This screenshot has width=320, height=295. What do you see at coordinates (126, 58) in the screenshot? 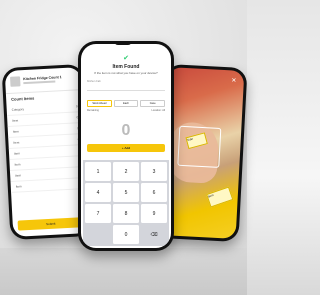
I see `checkmark-icon: ✔` at bounding box center [126, 58].